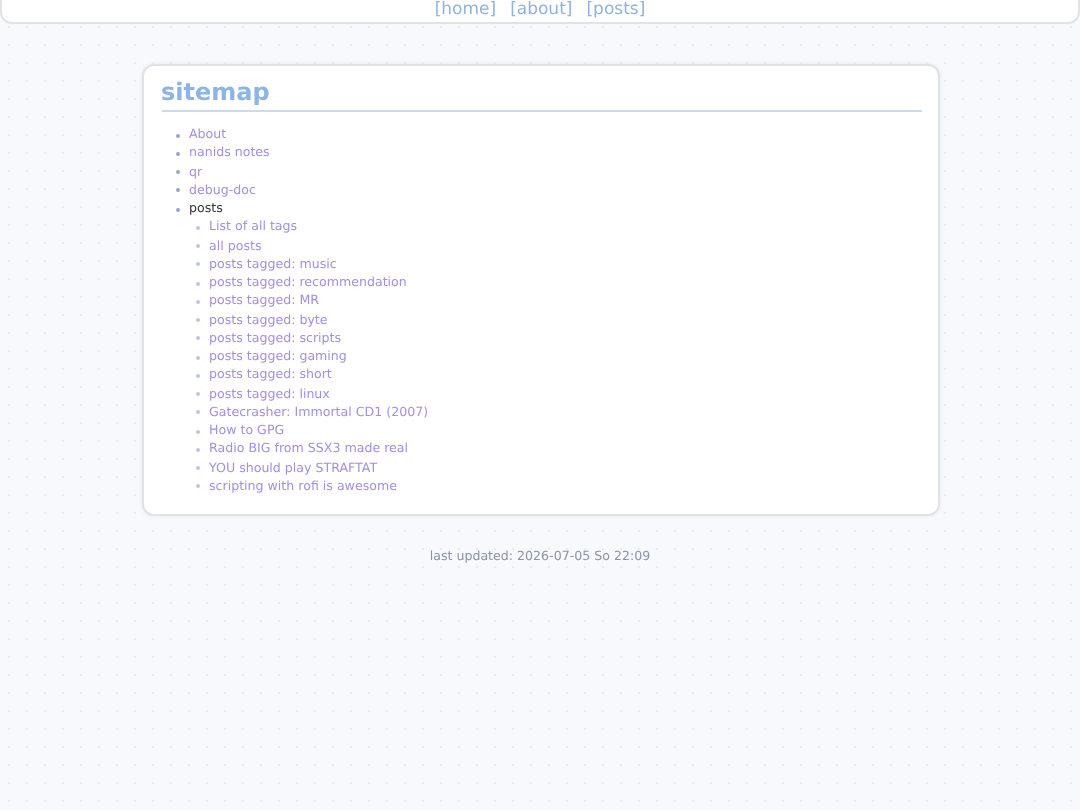 The image size is (1080, 810). What do you see at coordinates (541, 11) in the screenshot?
I see `nav-link: [about]` at bounding box center [541, 11].